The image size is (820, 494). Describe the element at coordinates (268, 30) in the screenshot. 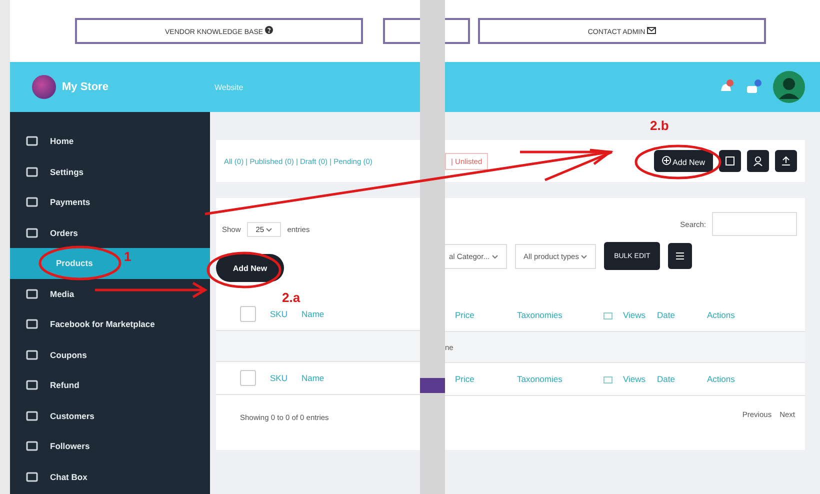

I see `help-icon` at that location.